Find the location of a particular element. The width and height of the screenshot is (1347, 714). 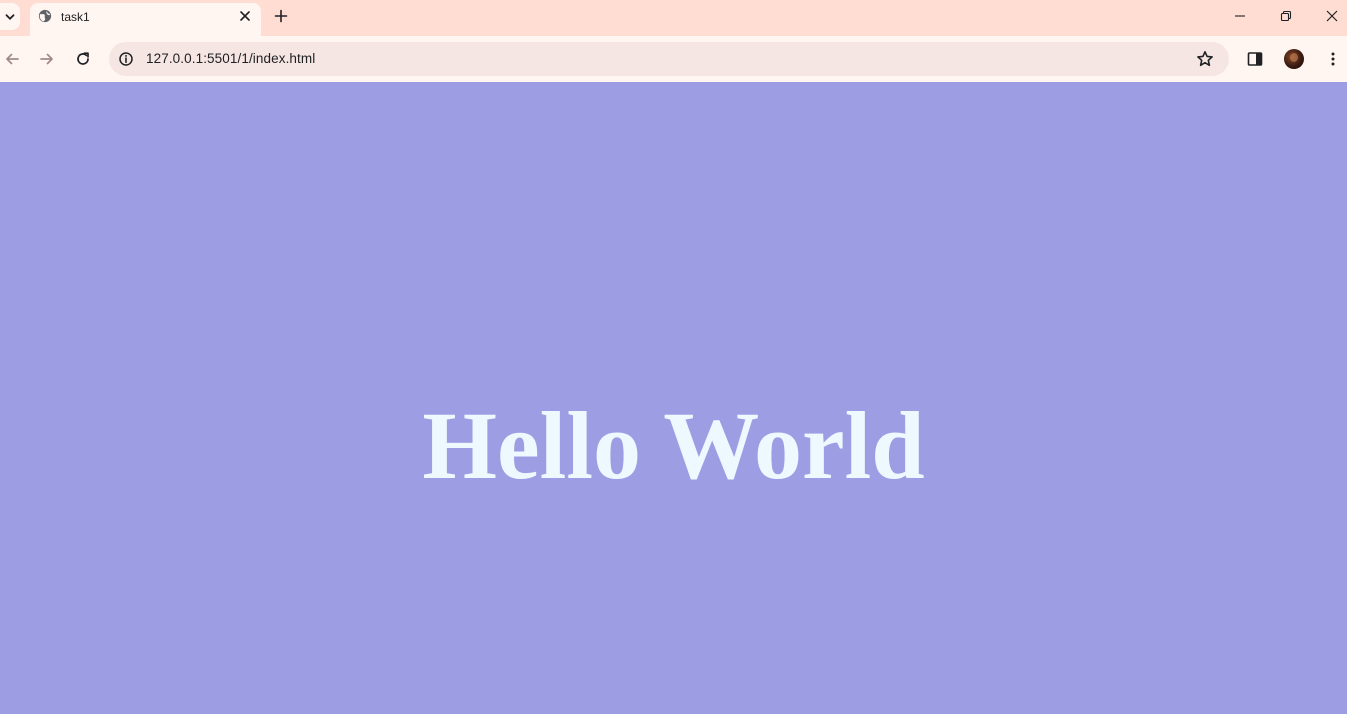

profile-avatar is located at coordinates (1294, 59).